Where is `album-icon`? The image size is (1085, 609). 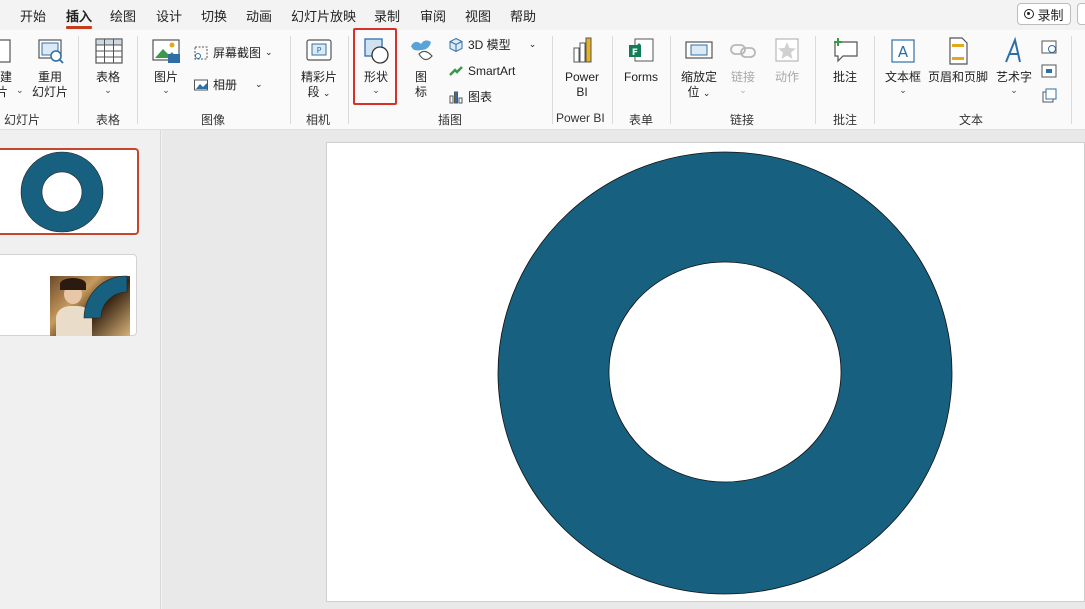
album-icon is located at coordinates (201, 84).